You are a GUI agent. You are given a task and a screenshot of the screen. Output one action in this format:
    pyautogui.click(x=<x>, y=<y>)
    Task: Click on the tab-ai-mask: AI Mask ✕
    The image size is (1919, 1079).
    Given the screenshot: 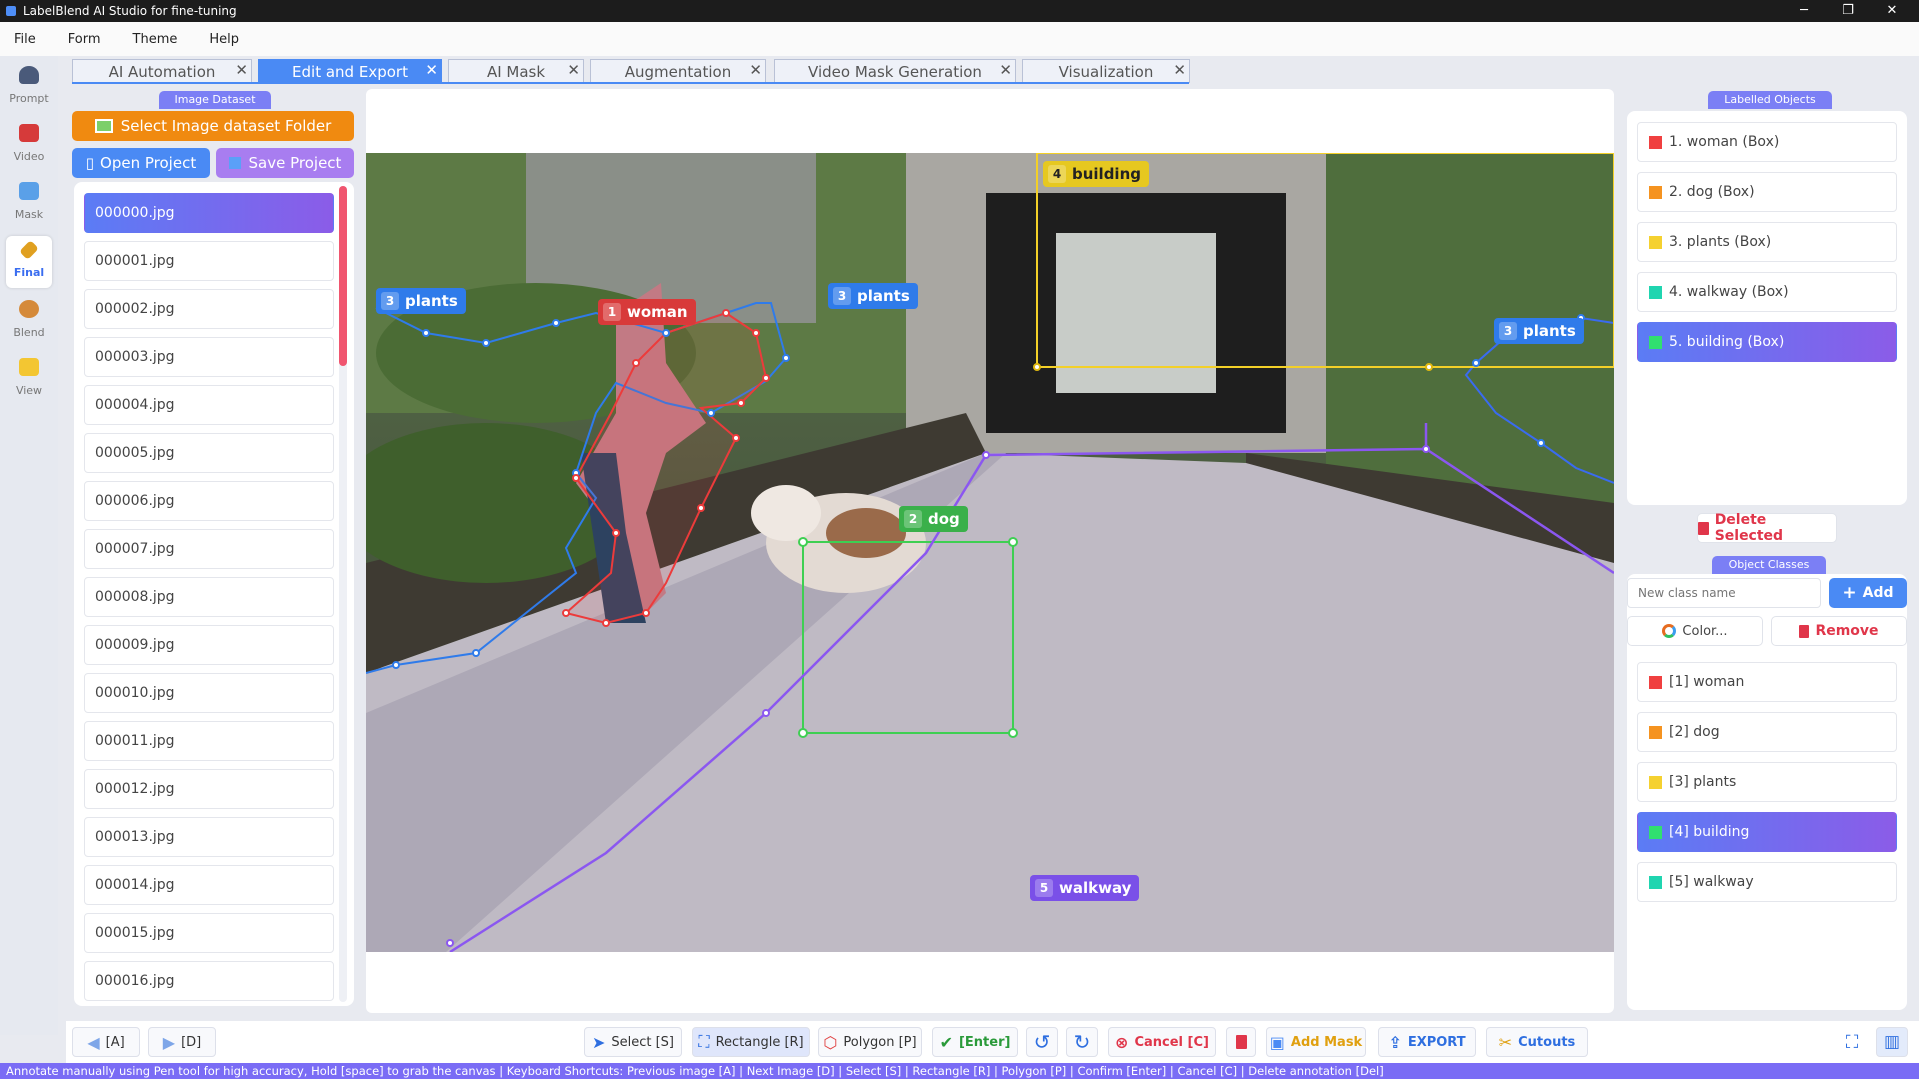 What is the action you would take?
    pyautogui.click(x=516, y=71)
    